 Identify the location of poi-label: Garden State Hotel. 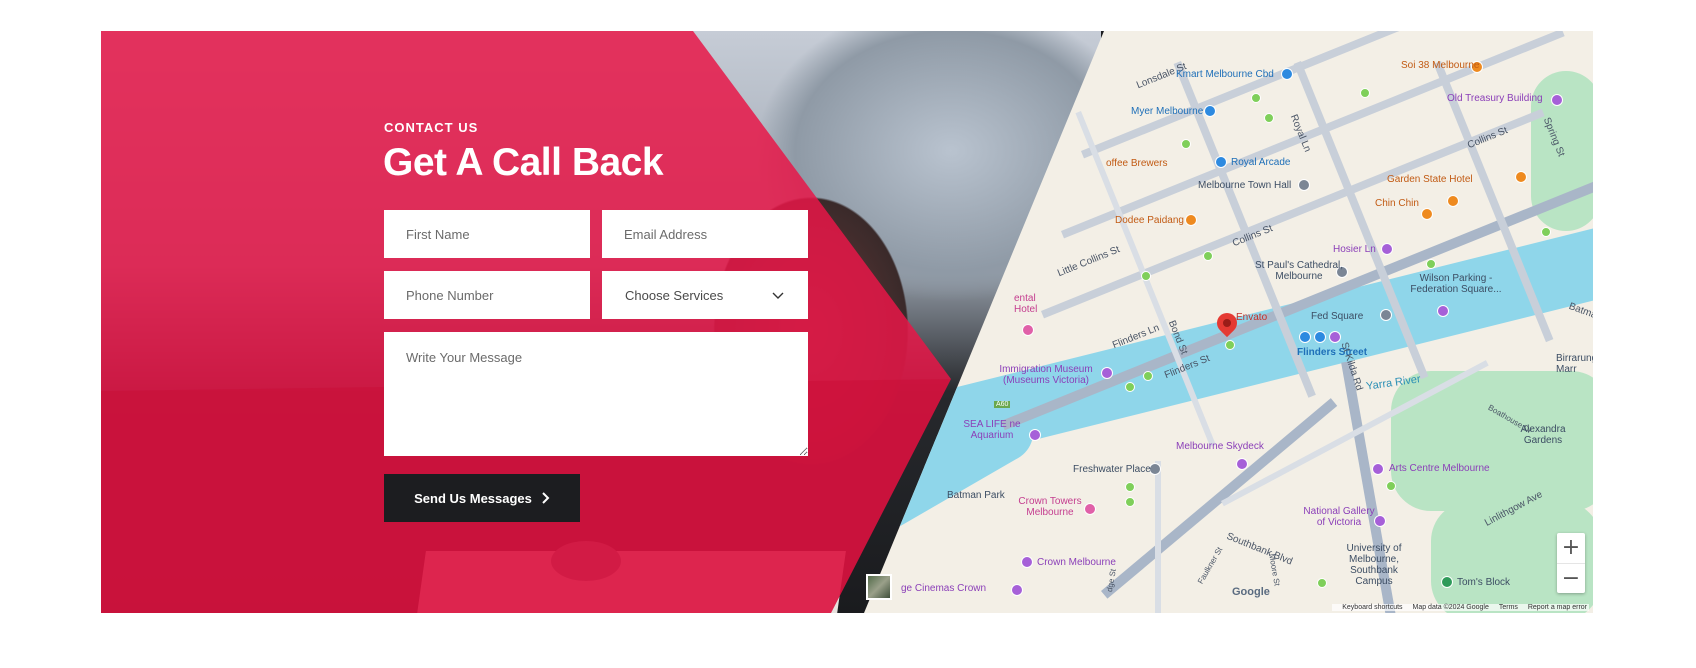
(1430, 179).